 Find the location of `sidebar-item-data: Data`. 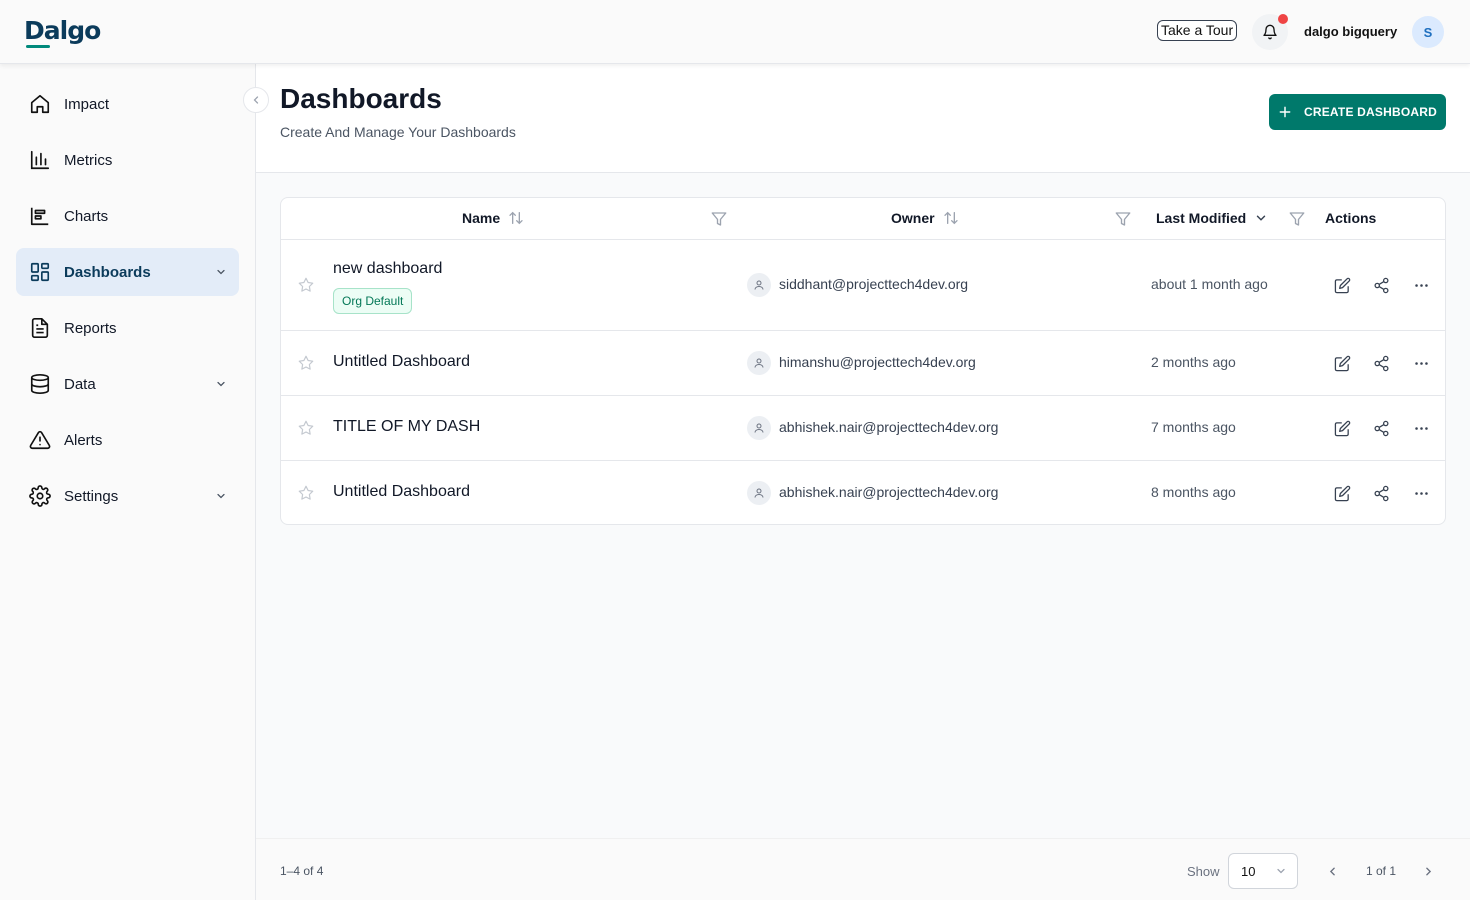

sidebar-item-data: Data is located at coordinates (127, 384).